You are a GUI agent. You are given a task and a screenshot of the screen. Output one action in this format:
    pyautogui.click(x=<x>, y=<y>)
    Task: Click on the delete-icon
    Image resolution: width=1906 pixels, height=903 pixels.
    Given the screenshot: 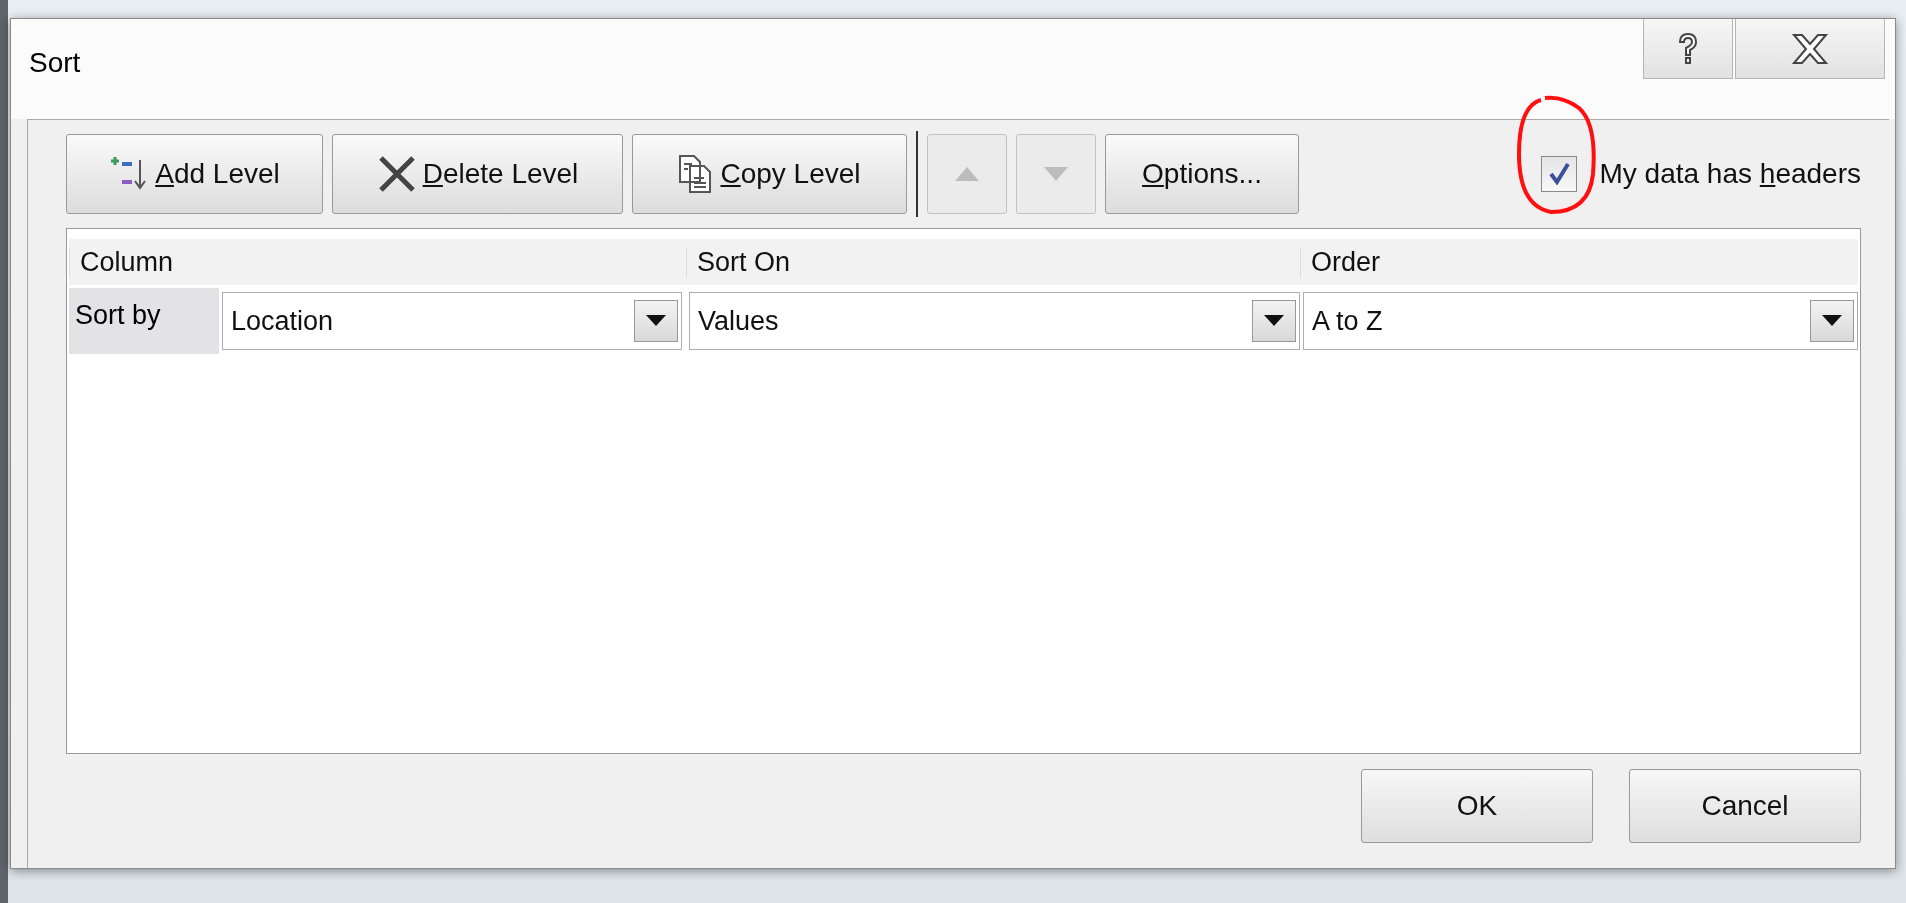 What is the action you would take?
    pyautogui.click(x=396, y=174)
    